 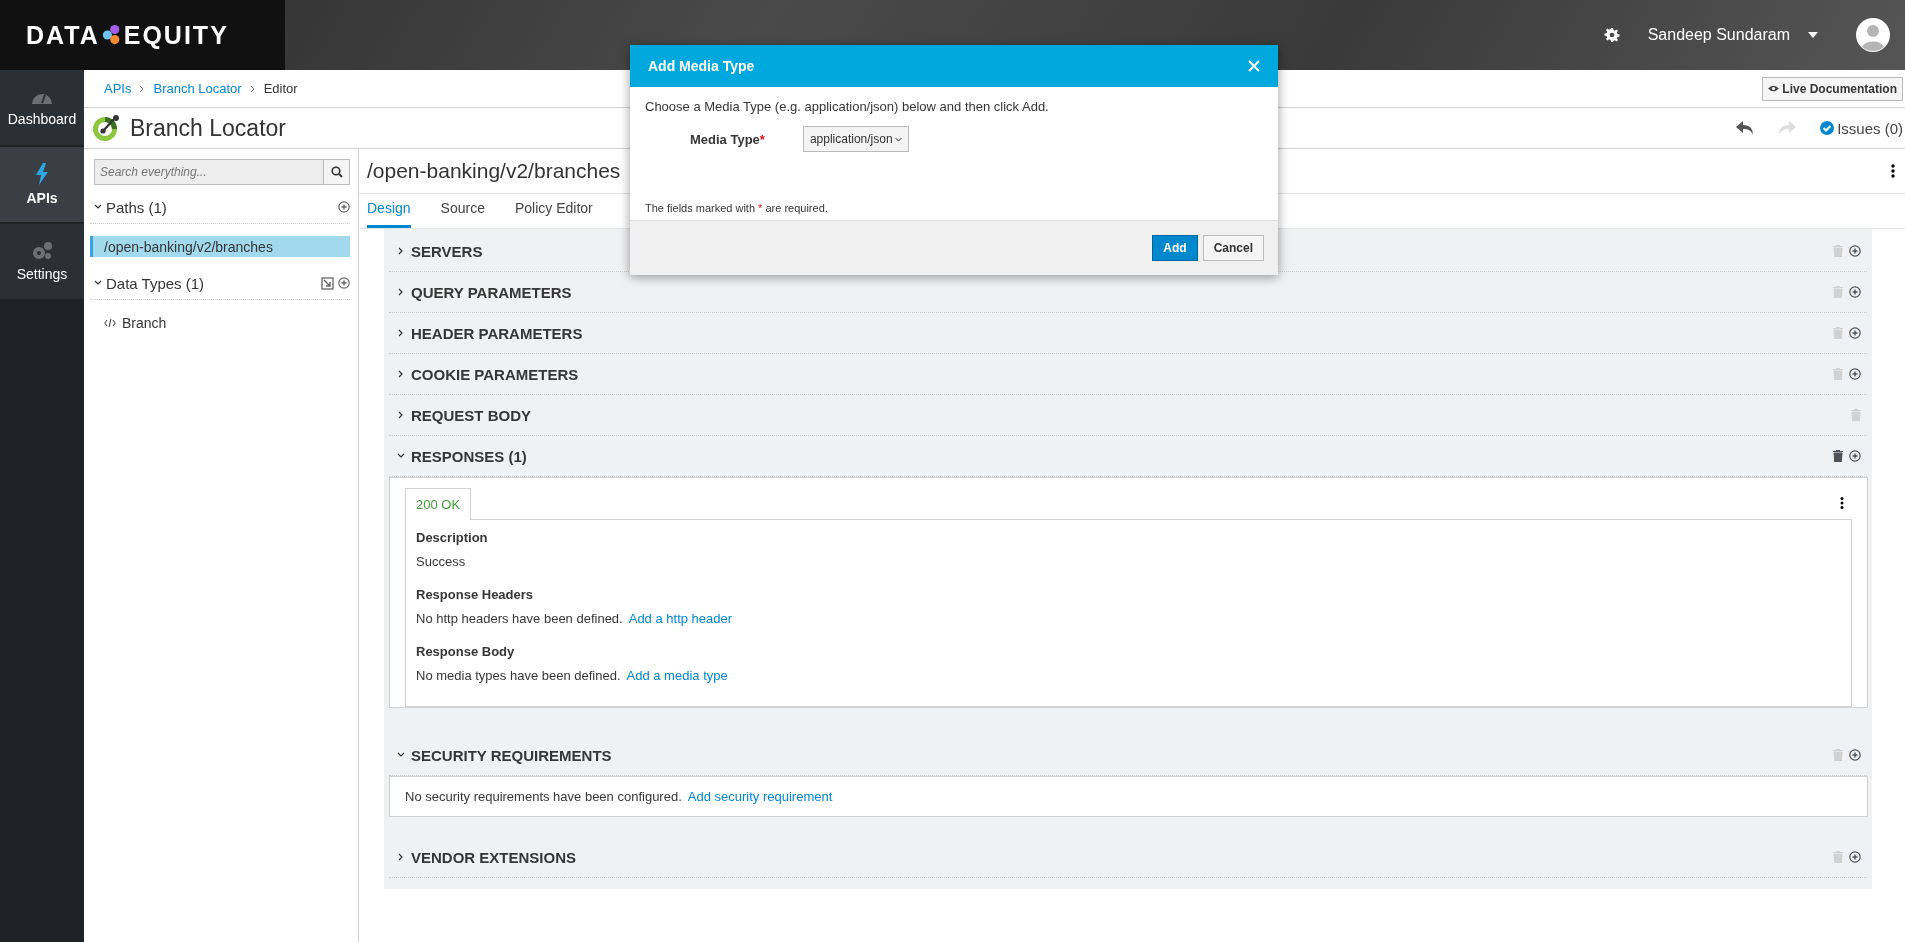 What do you see at coordinates (737, 209) in the screenshot?
I see `required-note: The fields marked with * are required.` at bounding box center [737, 209].